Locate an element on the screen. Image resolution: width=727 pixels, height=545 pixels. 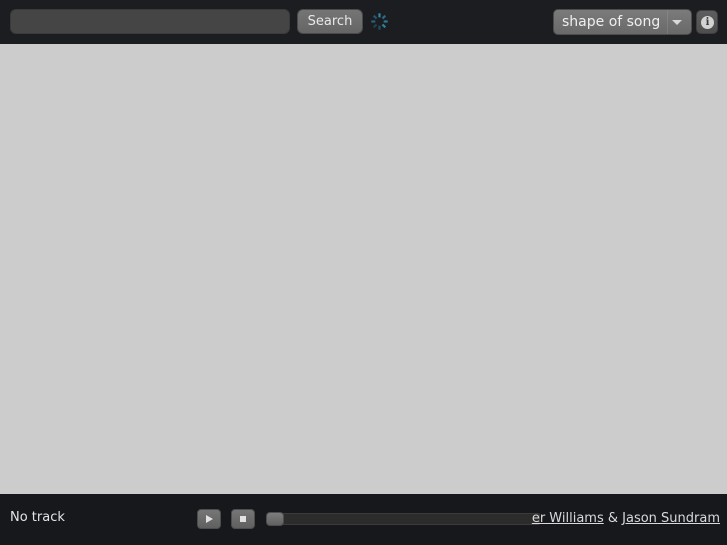
credit-author-one: er Williams is located at coordinates (568, 518).